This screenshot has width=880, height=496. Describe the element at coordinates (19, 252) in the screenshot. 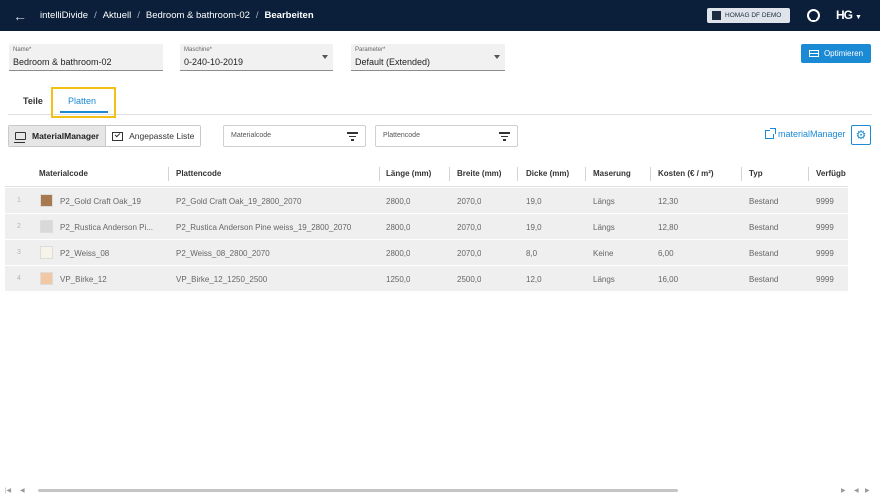

I see `row-number: 3` at that location.